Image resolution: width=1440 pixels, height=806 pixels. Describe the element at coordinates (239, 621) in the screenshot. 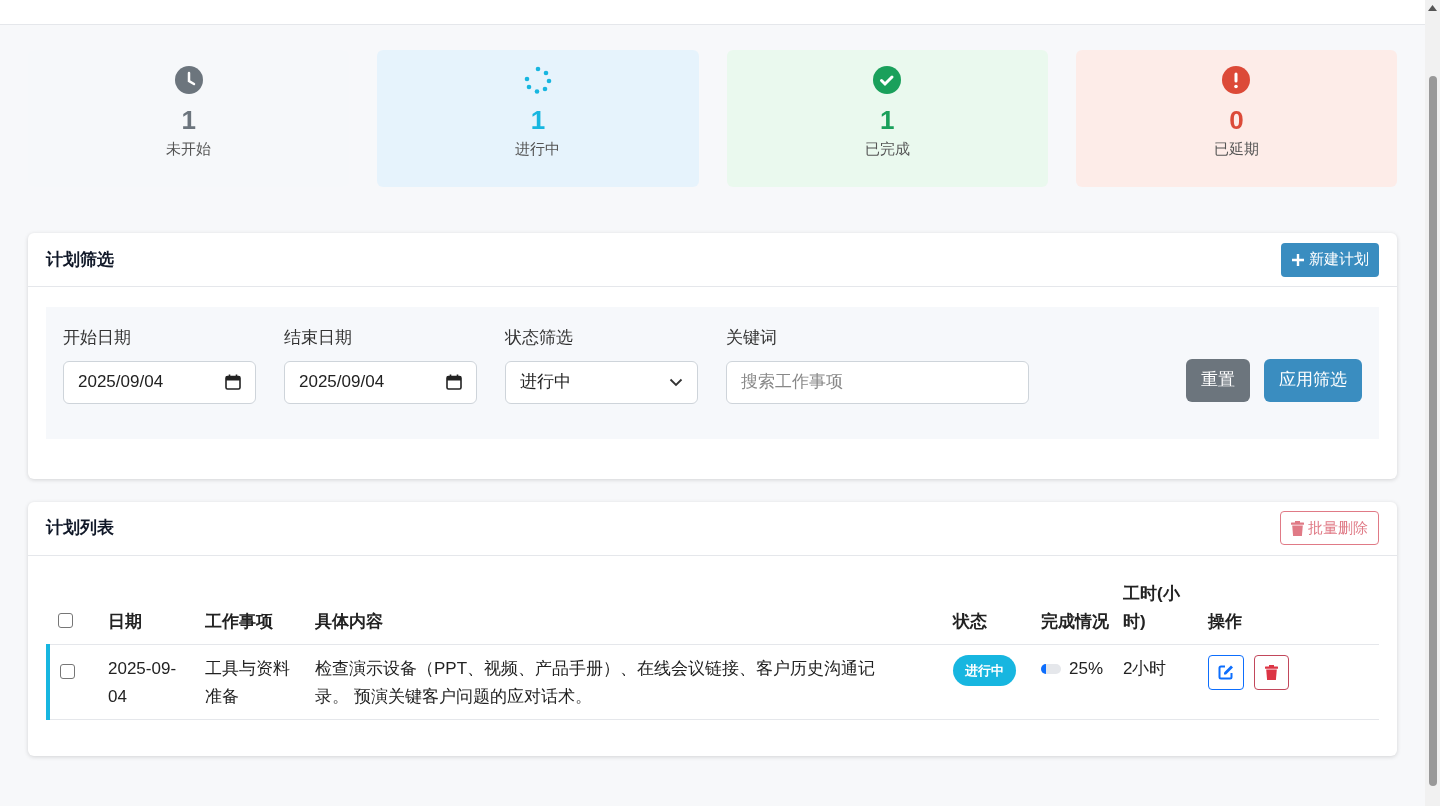

I see `column-header: 工作事项` at that location.